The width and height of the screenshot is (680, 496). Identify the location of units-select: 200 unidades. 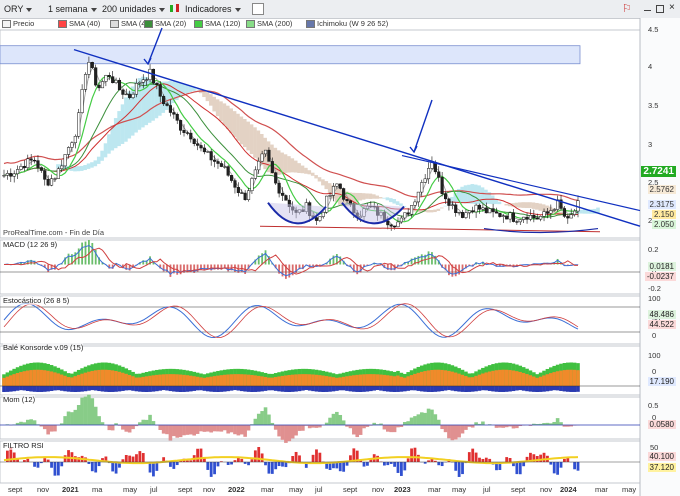
(133, 9).